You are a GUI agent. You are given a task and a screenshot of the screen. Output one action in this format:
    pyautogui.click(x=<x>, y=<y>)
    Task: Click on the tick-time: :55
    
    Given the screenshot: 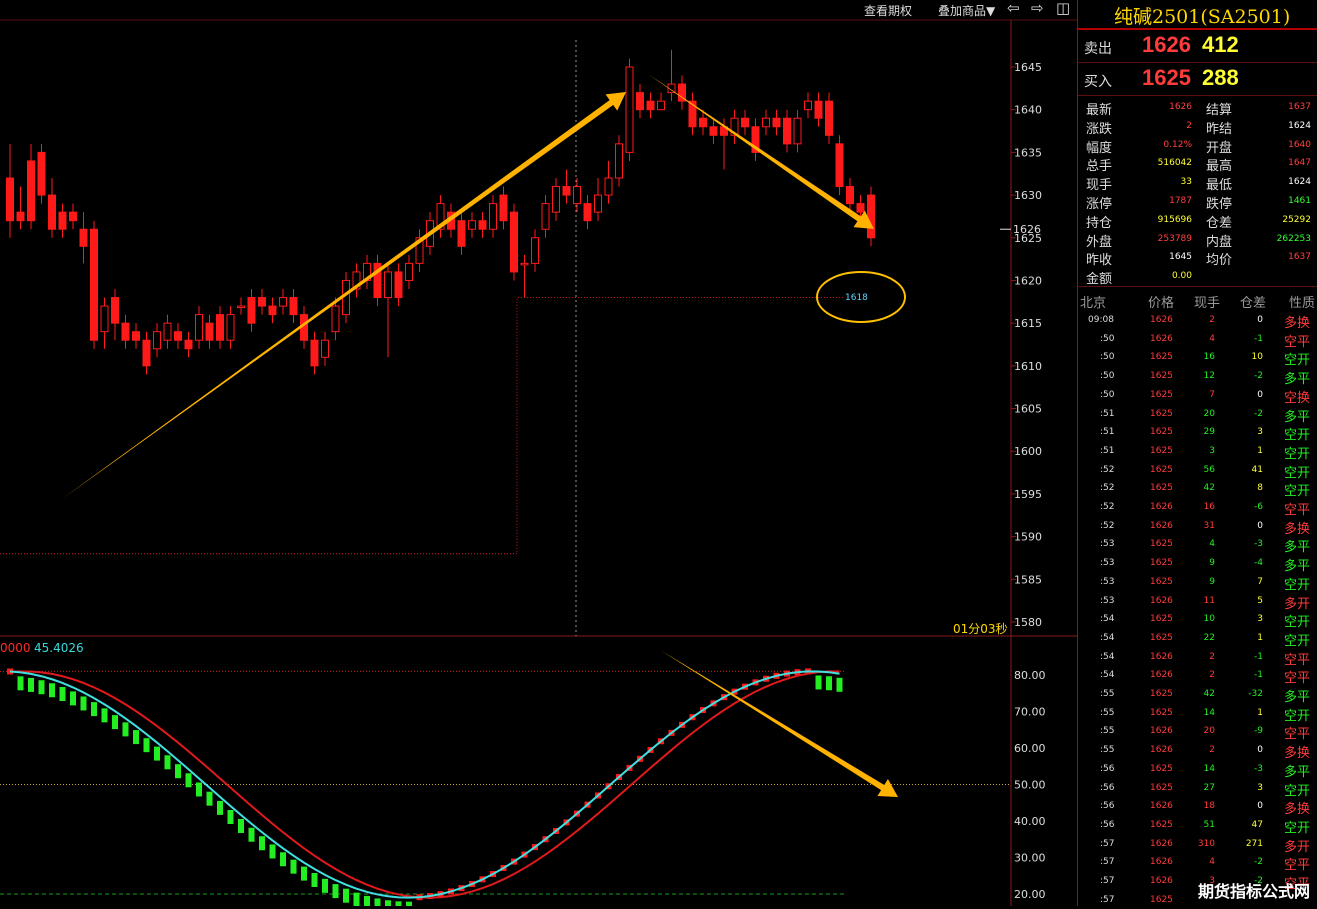 What is the action you would take?
    pyautogui.click(x=1107, y=750)
    